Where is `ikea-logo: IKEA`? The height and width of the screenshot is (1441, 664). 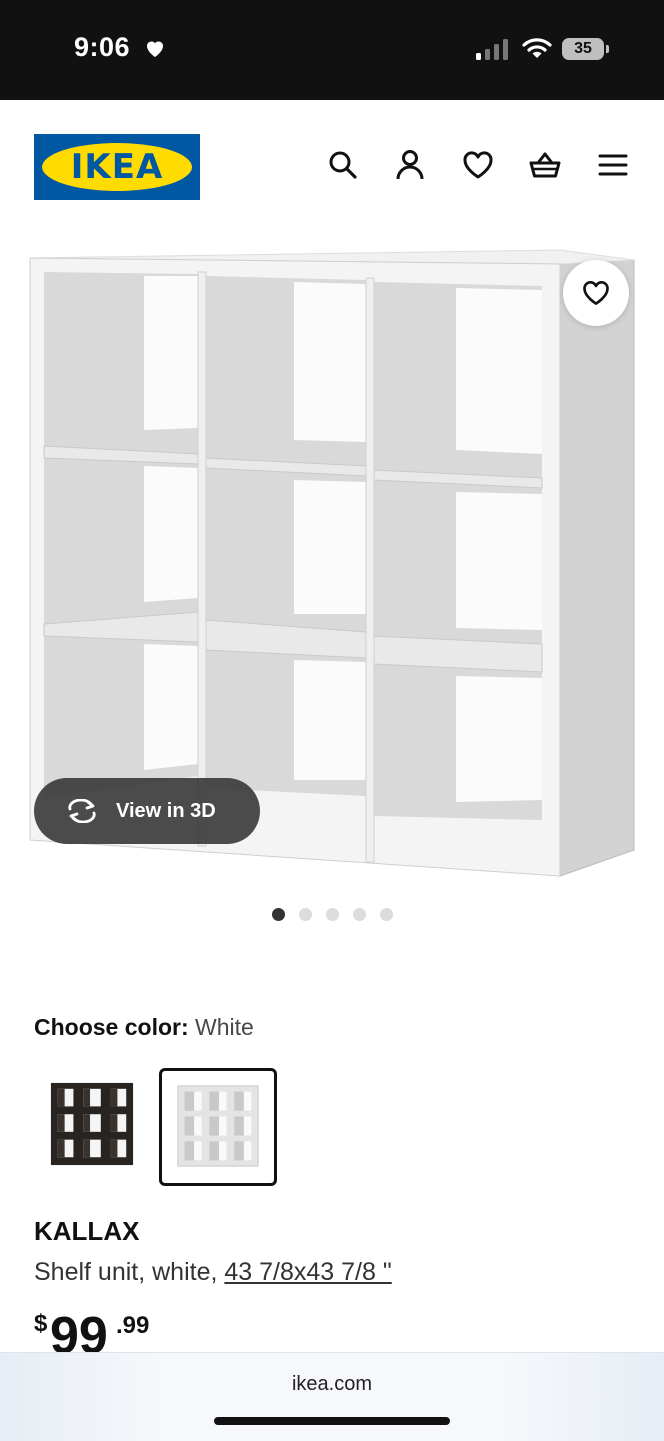 ikea-logo: IKEA is located at coordinates (117, 167).